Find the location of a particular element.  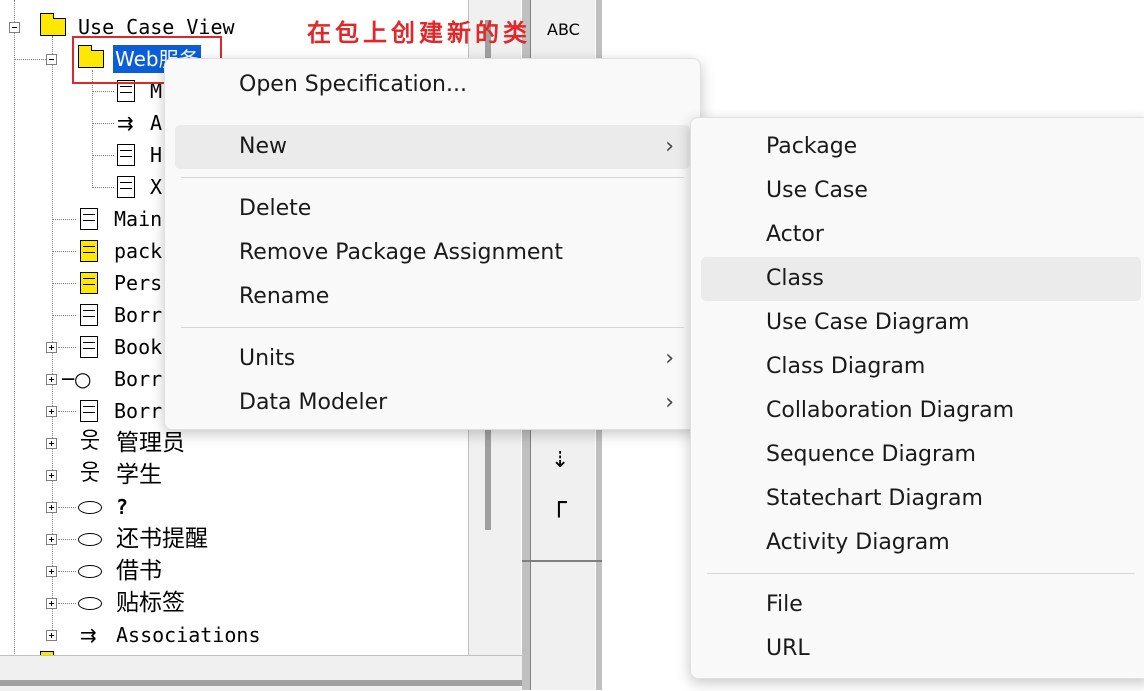

menu-item-collaboration-diagram: Collaboration Diagram is located at coordinates (921, 411).